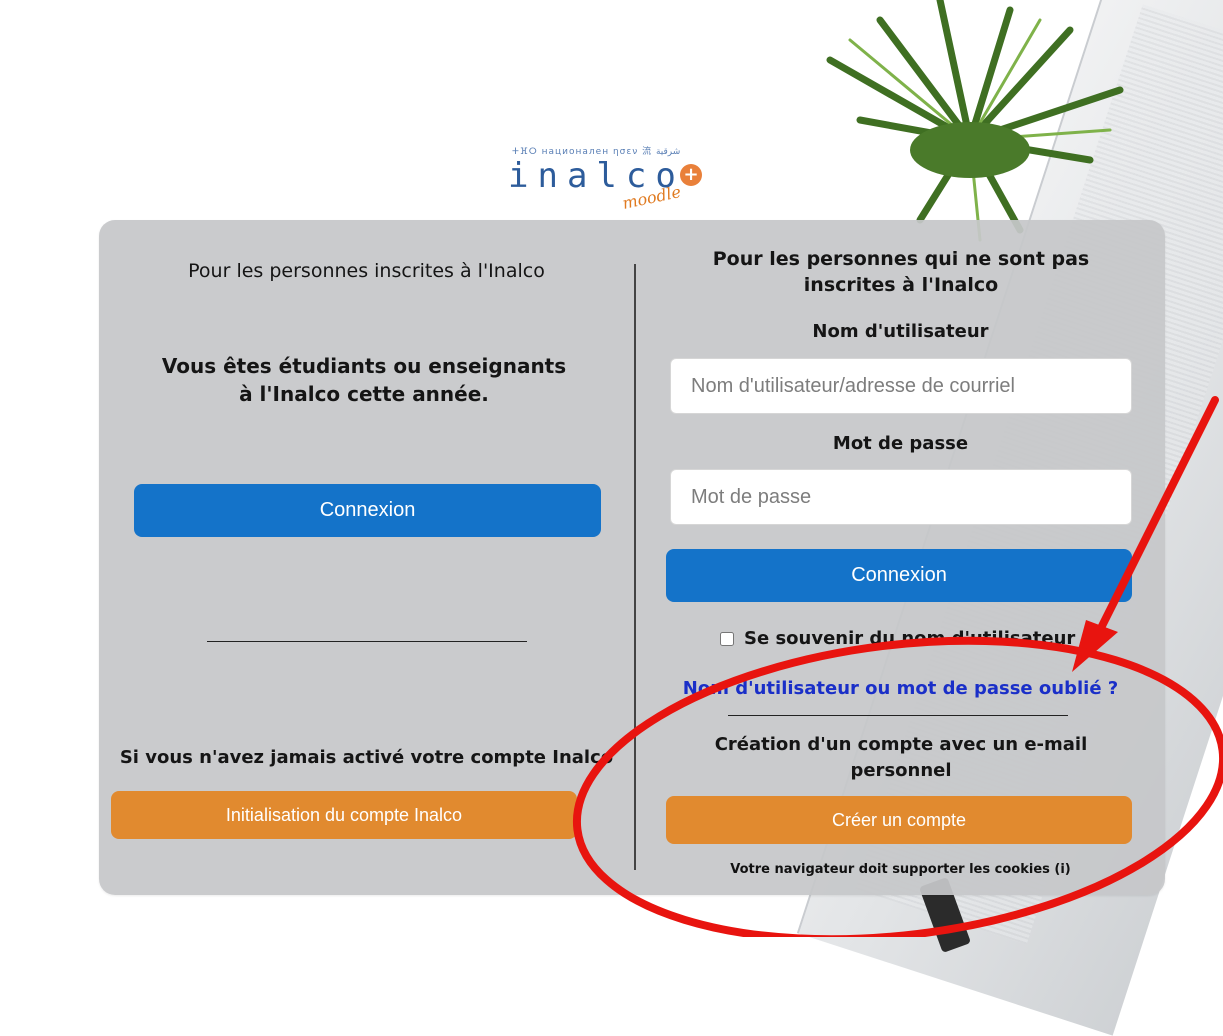 This screenshot has height=1036, width=1223. I want to click on right-separator, so click(898, 715).